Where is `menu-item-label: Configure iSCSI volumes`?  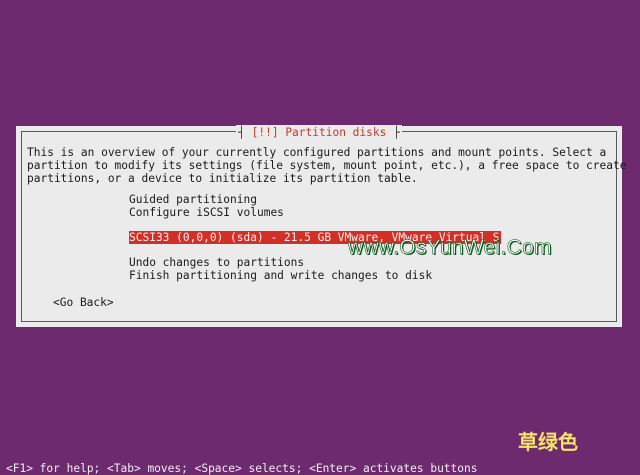
menu-item-label: Configure iSCSI volumes is located at coordinates (206, 212).